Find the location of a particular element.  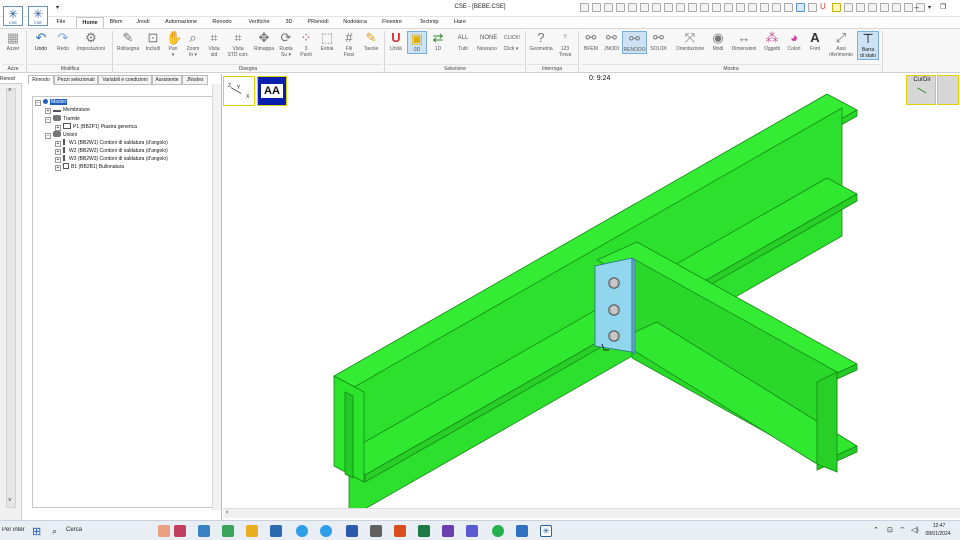

bfem-button: ⚯ BFEM is located at coordinates (591, 42).